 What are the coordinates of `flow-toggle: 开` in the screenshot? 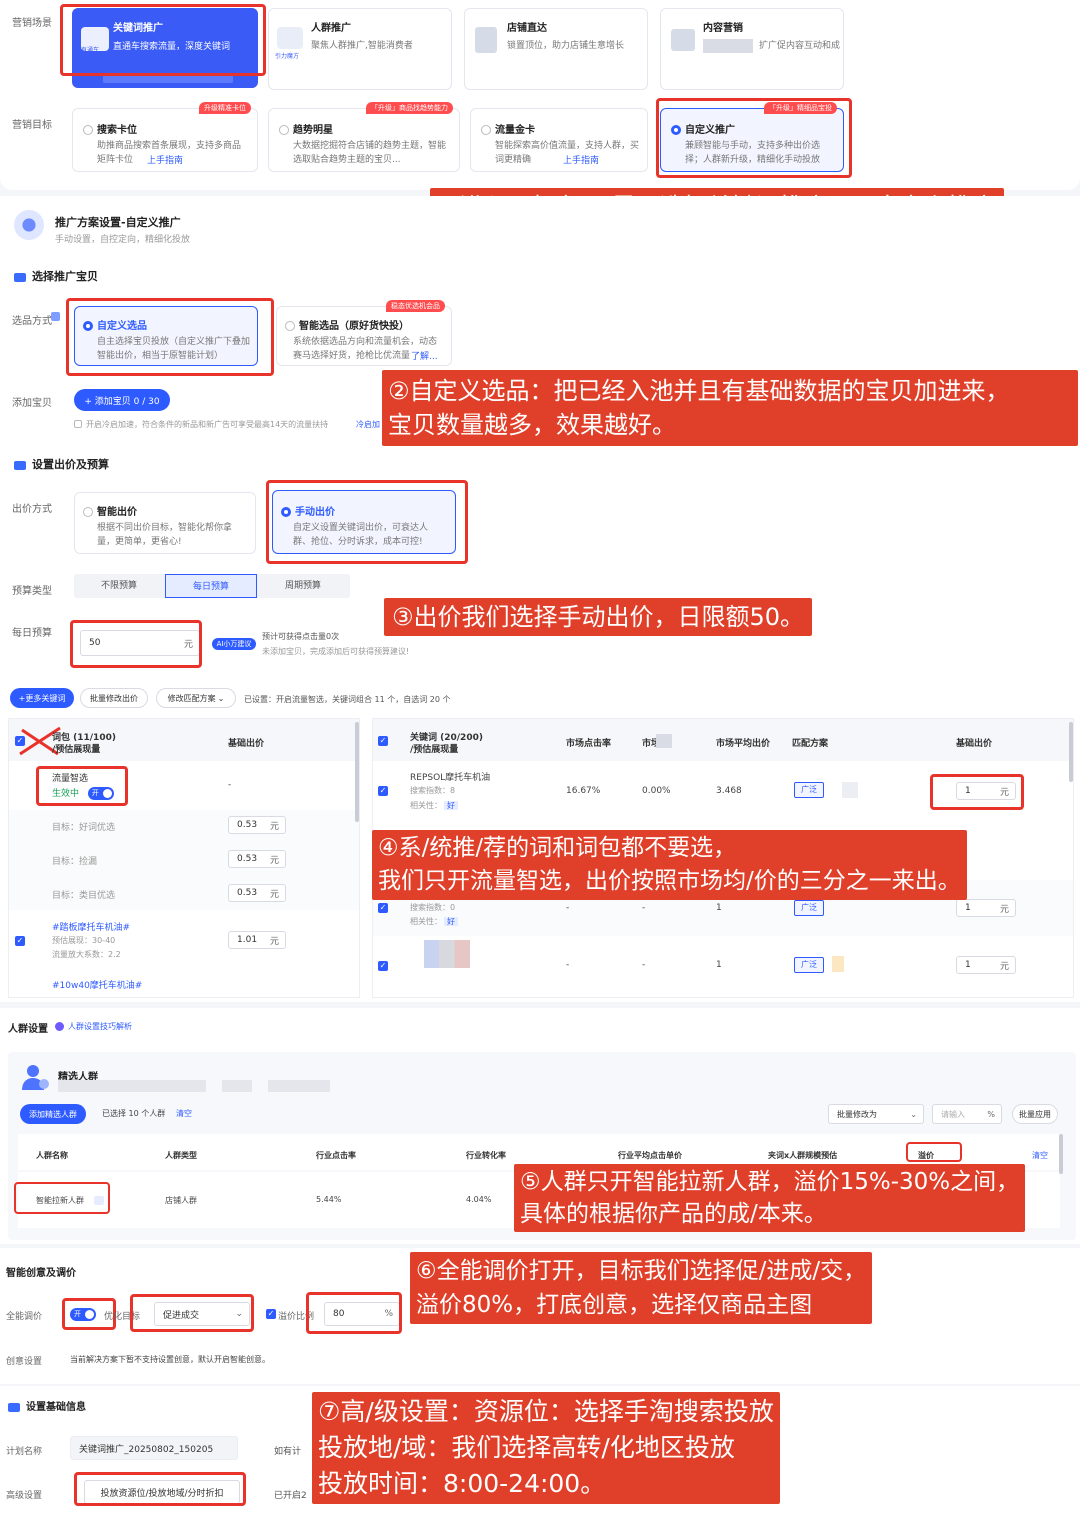 It's located at (100, 793).